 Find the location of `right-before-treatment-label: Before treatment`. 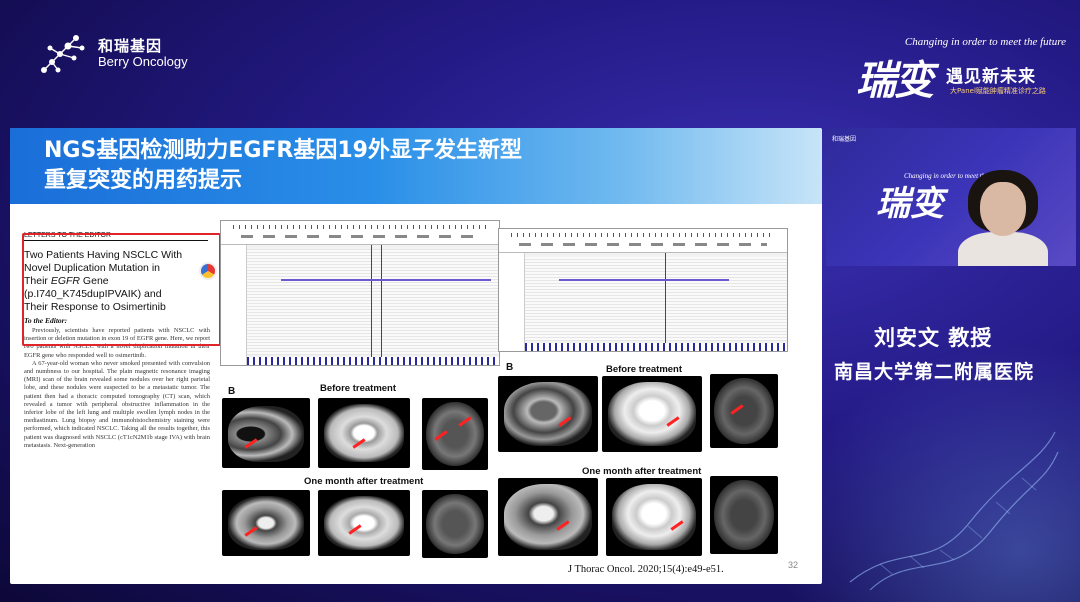

right-before-treatment-label: Before treatment is located at coordinates (644, 369).